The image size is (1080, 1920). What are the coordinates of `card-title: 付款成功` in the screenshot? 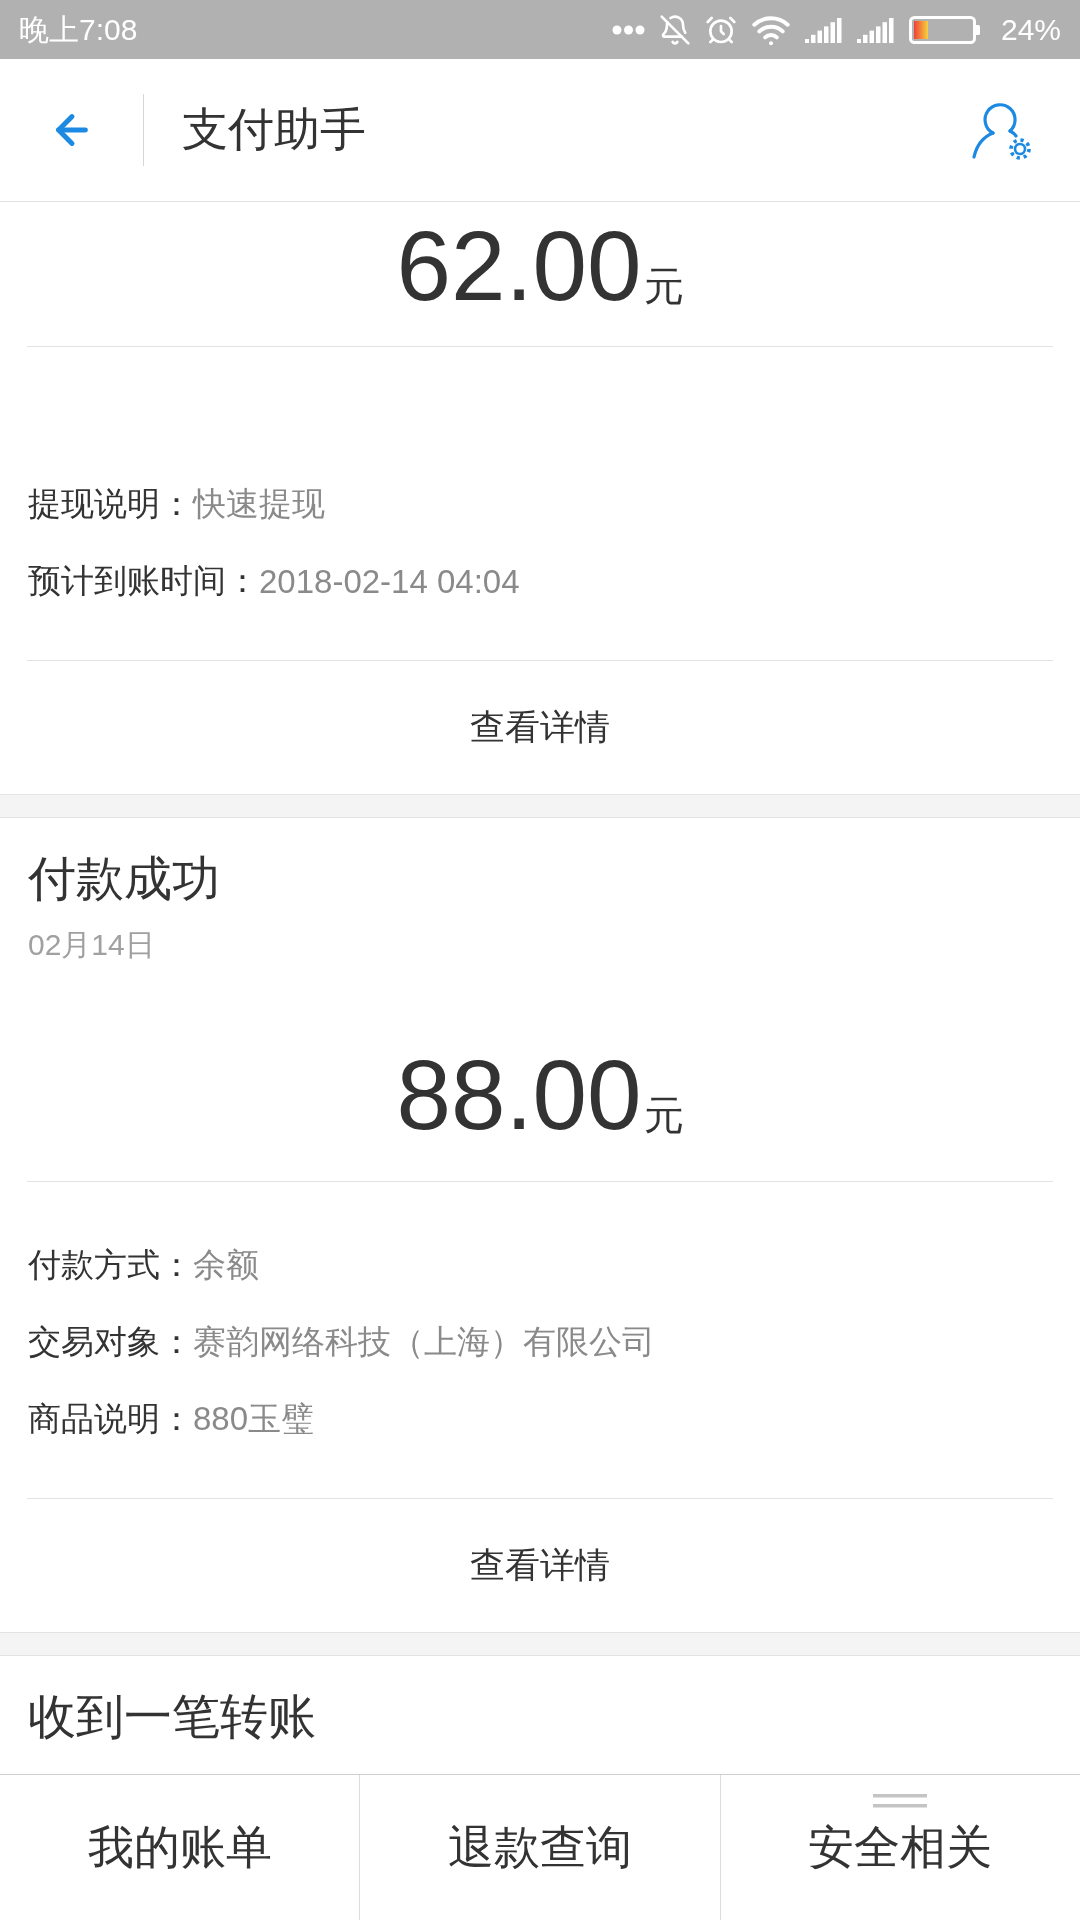 It's located at (124, 879).